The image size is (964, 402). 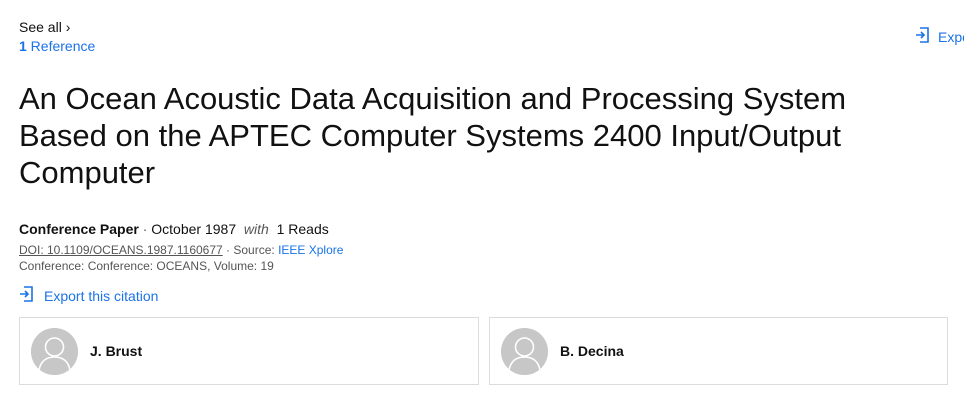 I want to click on export-citation-label: Export this citation, so click(x=101, y=295).